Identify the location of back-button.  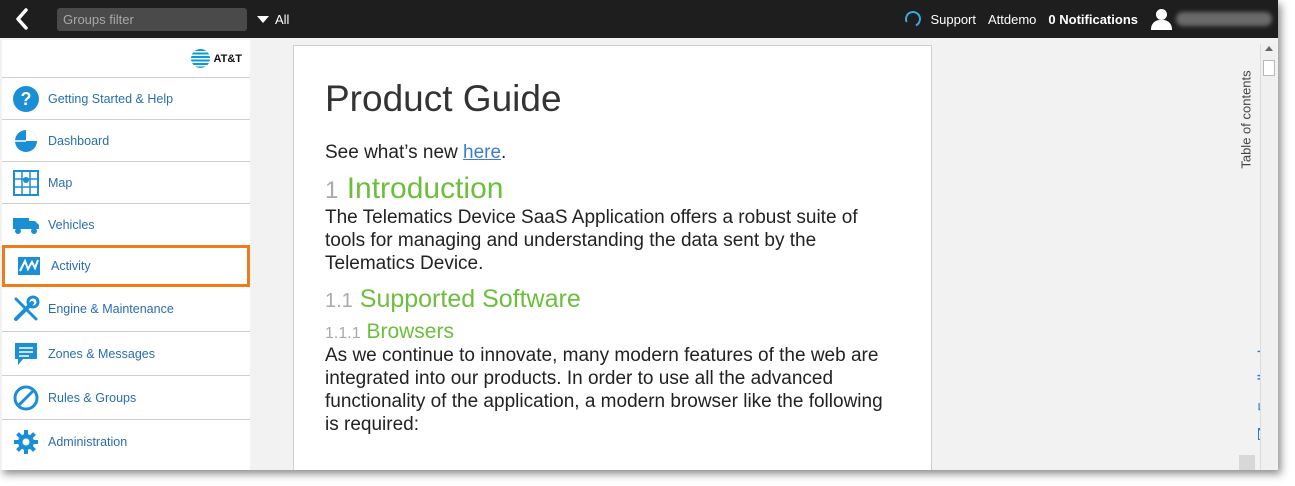
(22, 19).